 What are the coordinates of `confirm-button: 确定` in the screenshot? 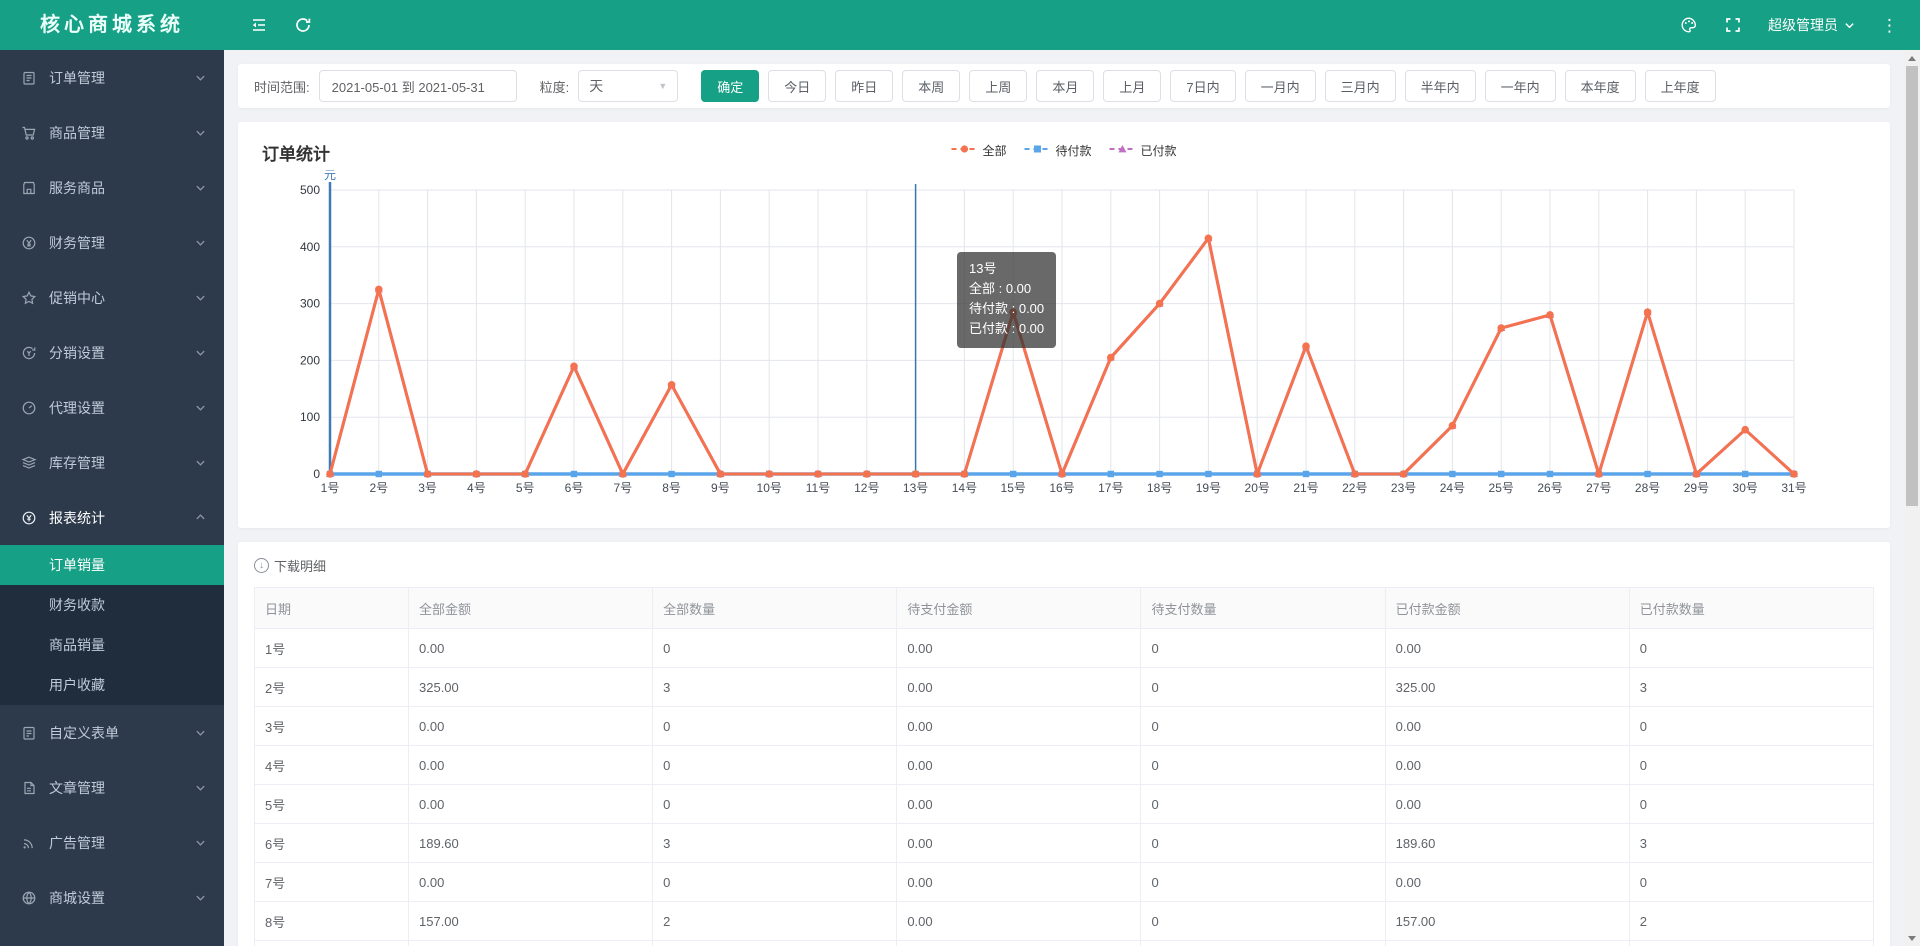 It's located at (730, 86).